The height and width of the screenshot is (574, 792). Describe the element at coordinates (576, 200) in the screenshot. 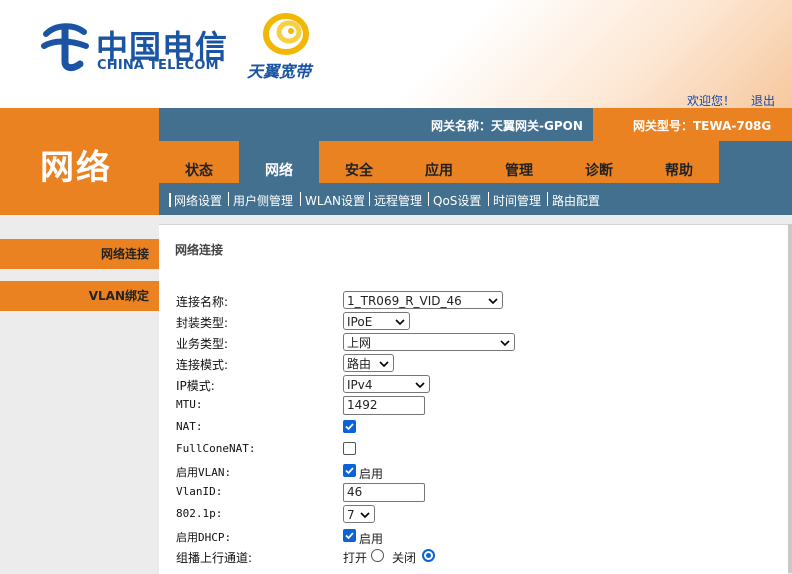

I see `subnav-routing: 路由配置` at that location.